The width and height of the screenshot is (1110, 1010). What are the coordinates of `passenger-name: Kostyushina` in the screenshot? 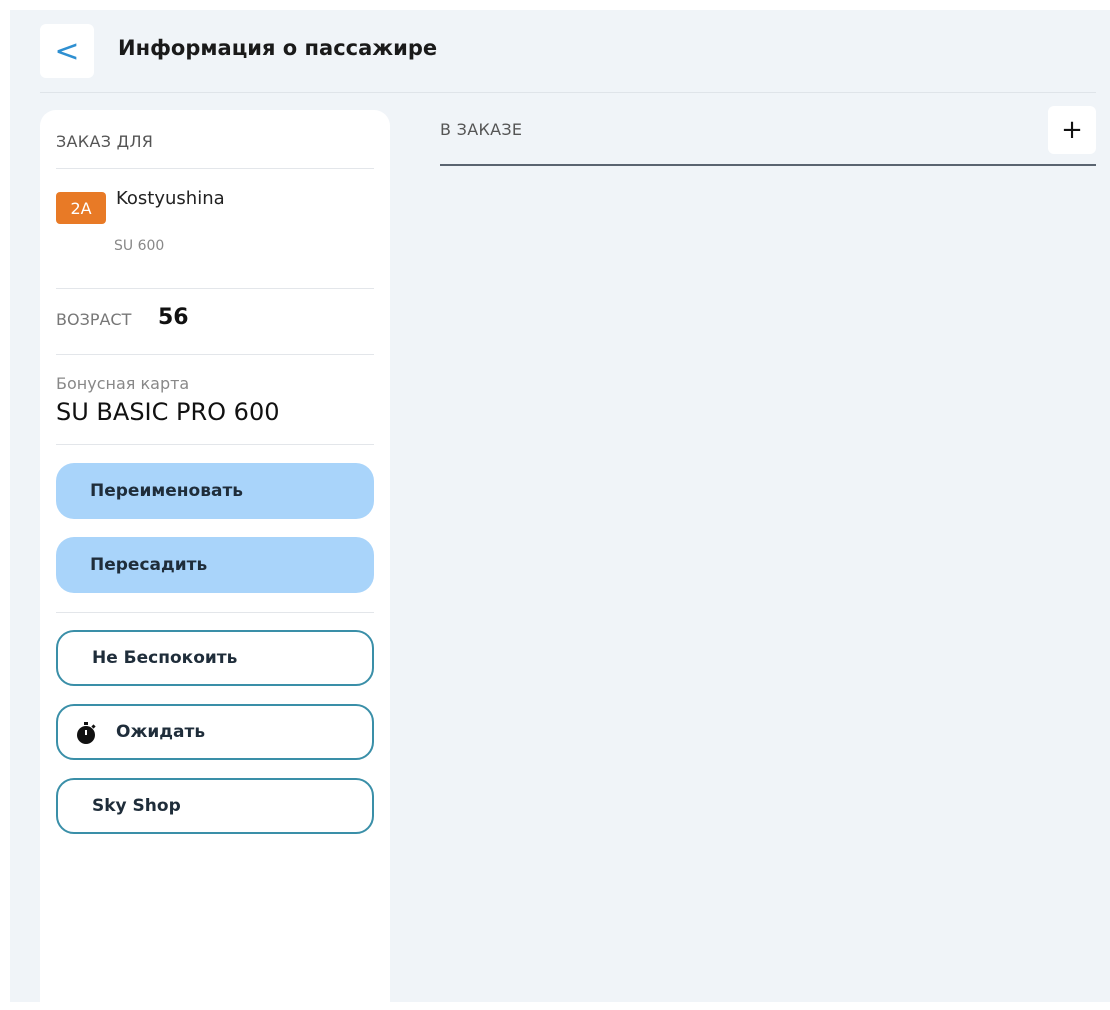 It's located at (170, 198).